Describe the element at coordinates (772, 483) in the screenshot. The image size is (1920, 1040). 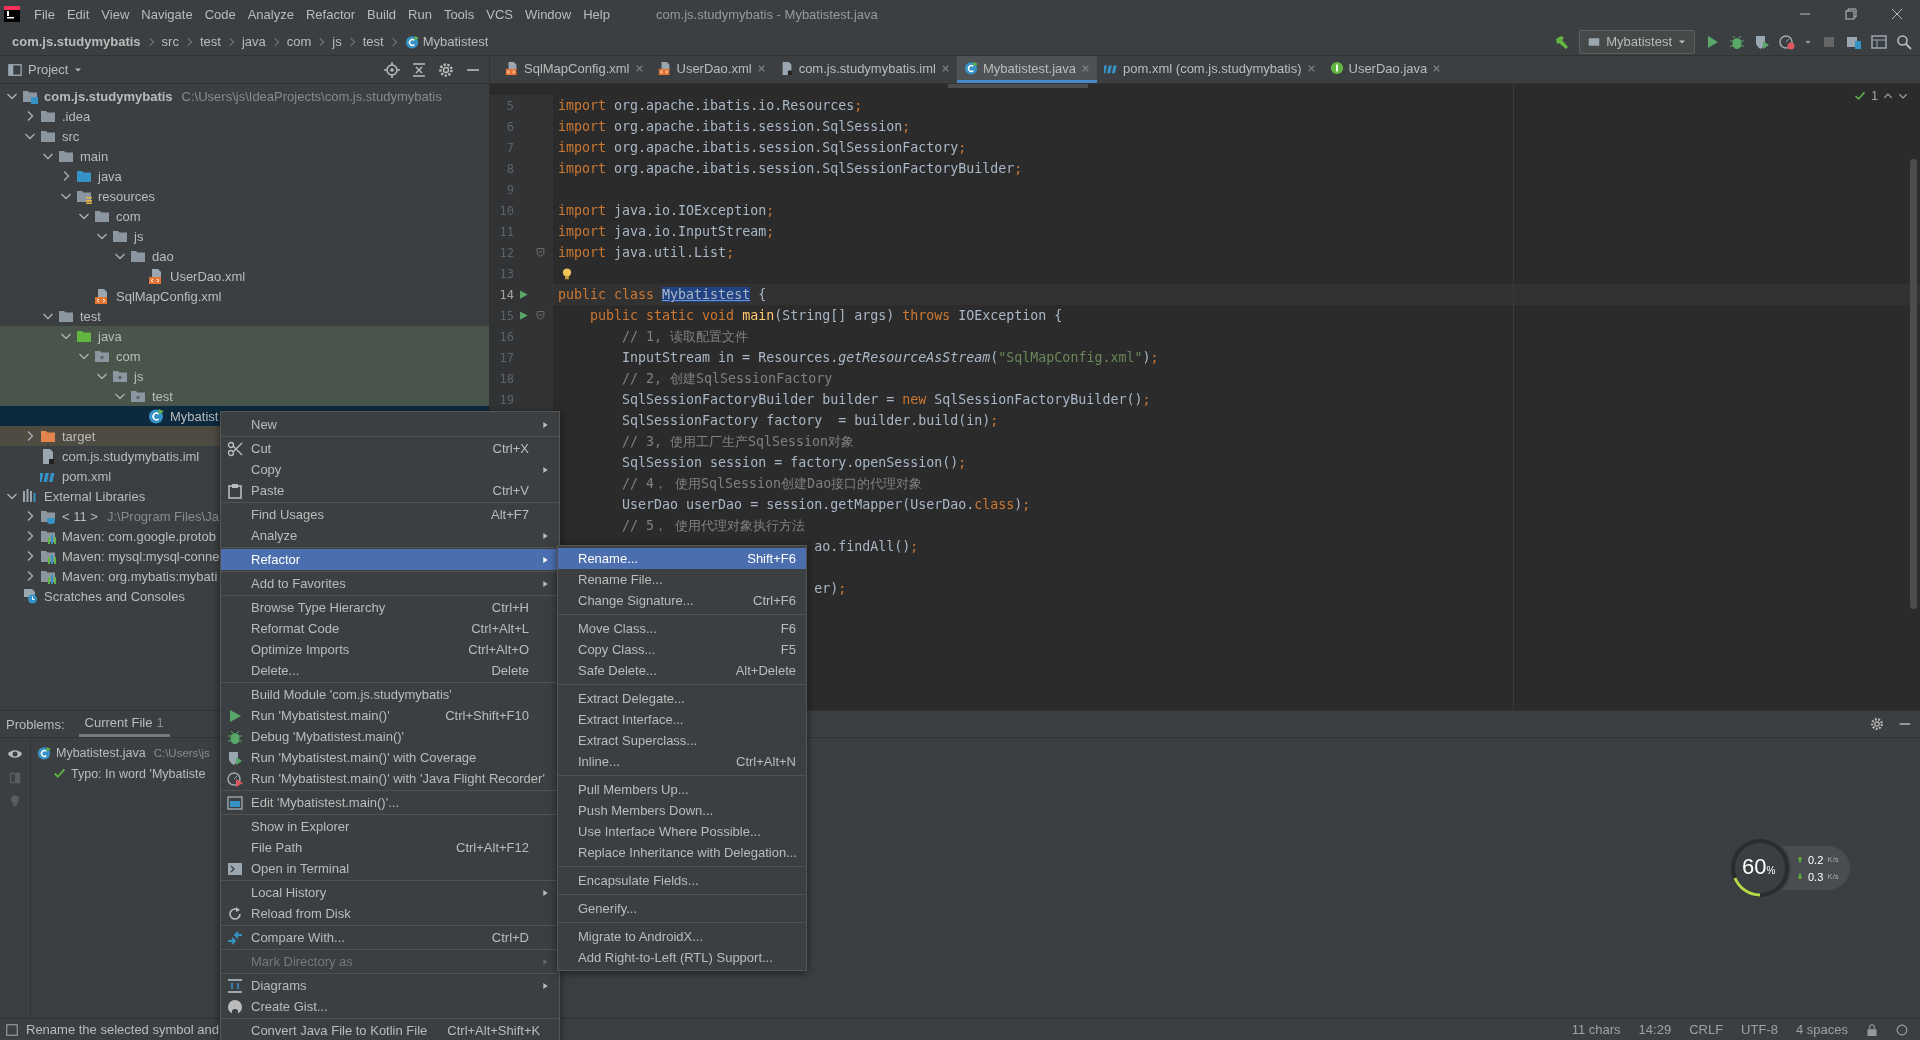
I see `code-line: // 4， 使用SqlSession创建Dao接口的代理对象` at that location.